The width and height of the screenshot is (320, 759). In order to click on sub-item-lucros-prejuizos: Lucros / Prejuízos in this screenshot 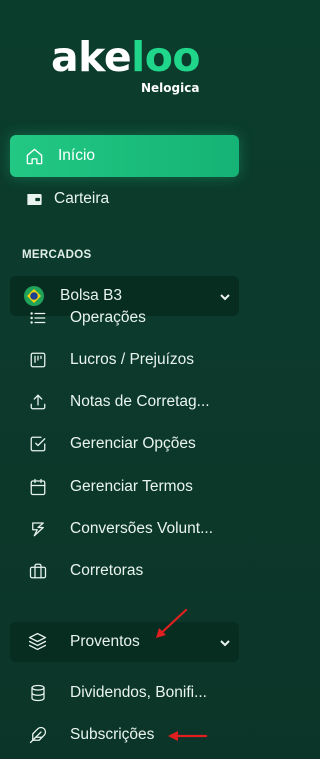, I will do `click(111, 360)`.